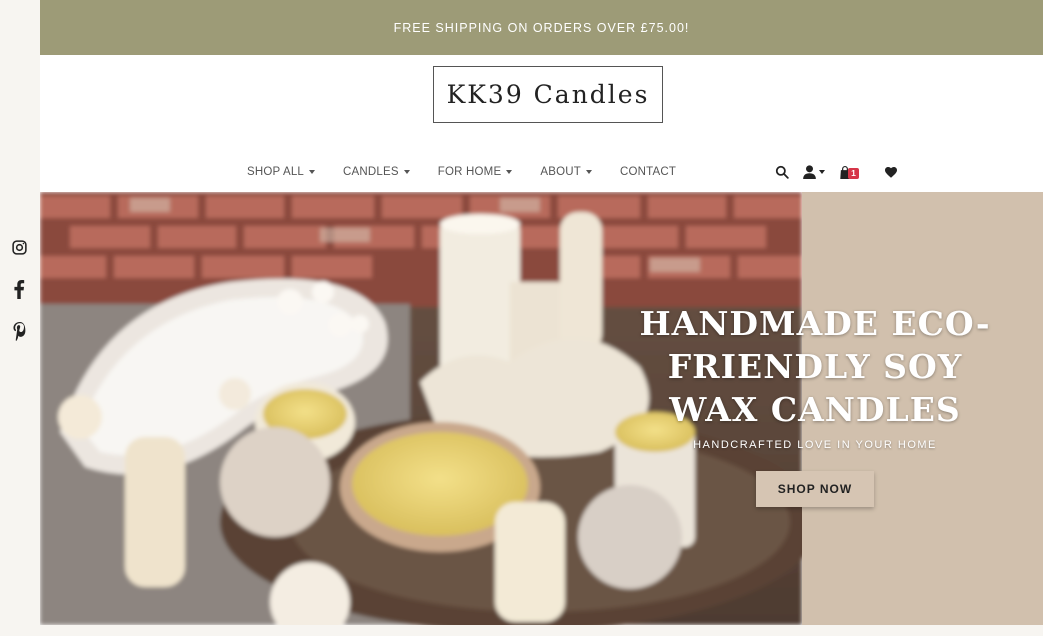  I want to click on nav-label: FOR HOME, so click(469, 172).